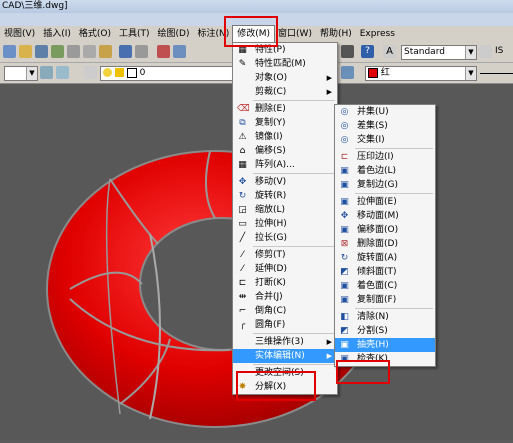 The height and width of the screenshot is (443, 513). I want to click on linetype-preview, so click(496, 73).